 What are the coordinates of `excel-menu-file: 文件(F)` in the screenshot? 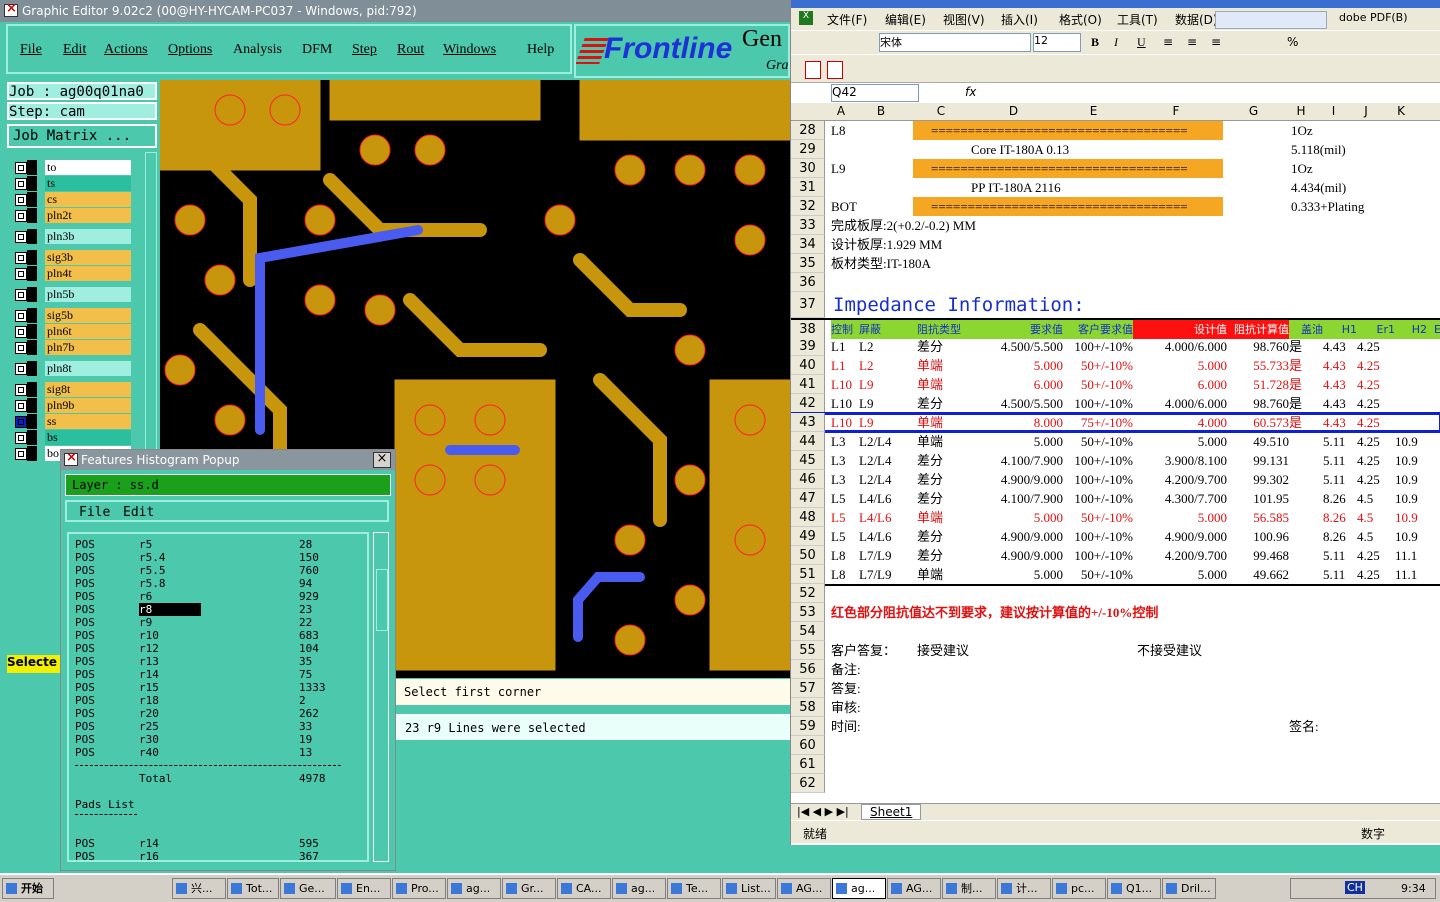 It's located at (847, 19).